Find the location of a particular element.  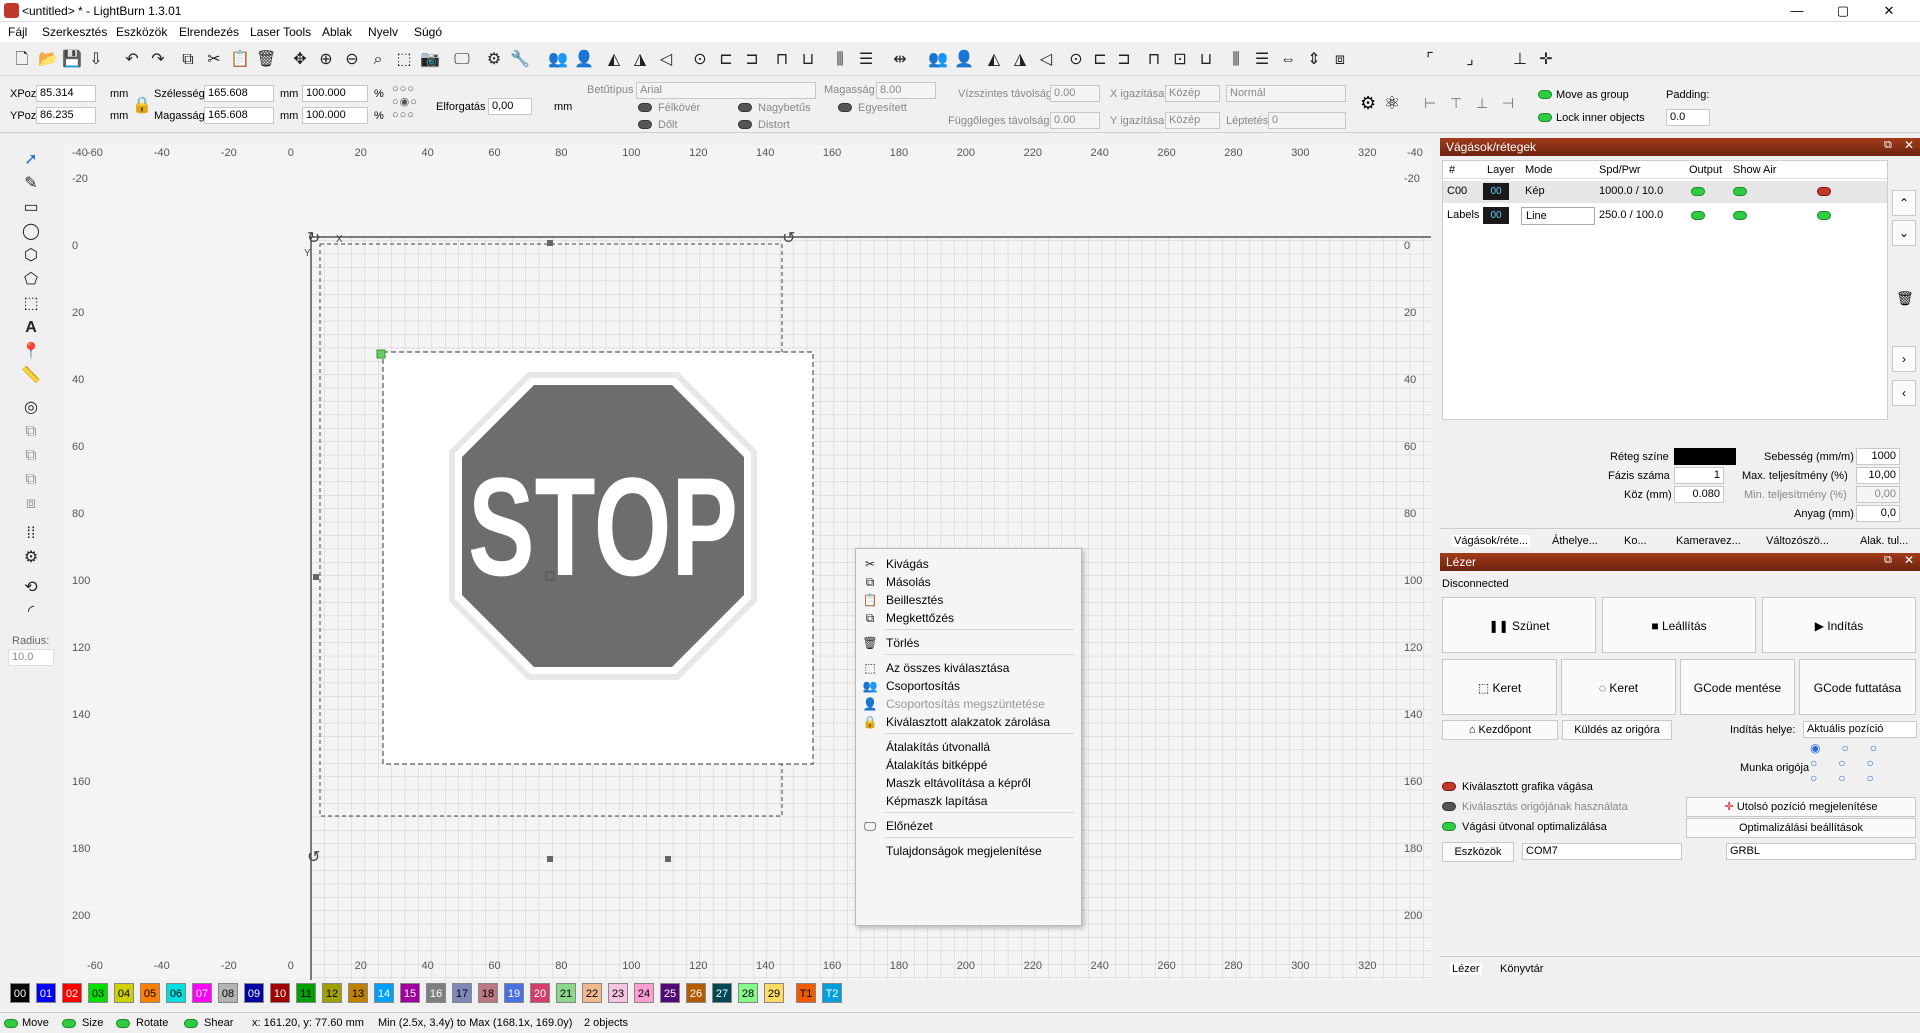

palette-swatch: 19 is located at coordinates (514, 993).